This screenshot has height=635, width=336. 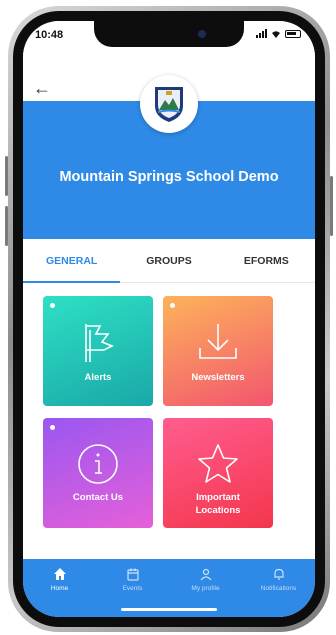 I want to click on tile-label: Important Locations, so click(x=218, y=504).